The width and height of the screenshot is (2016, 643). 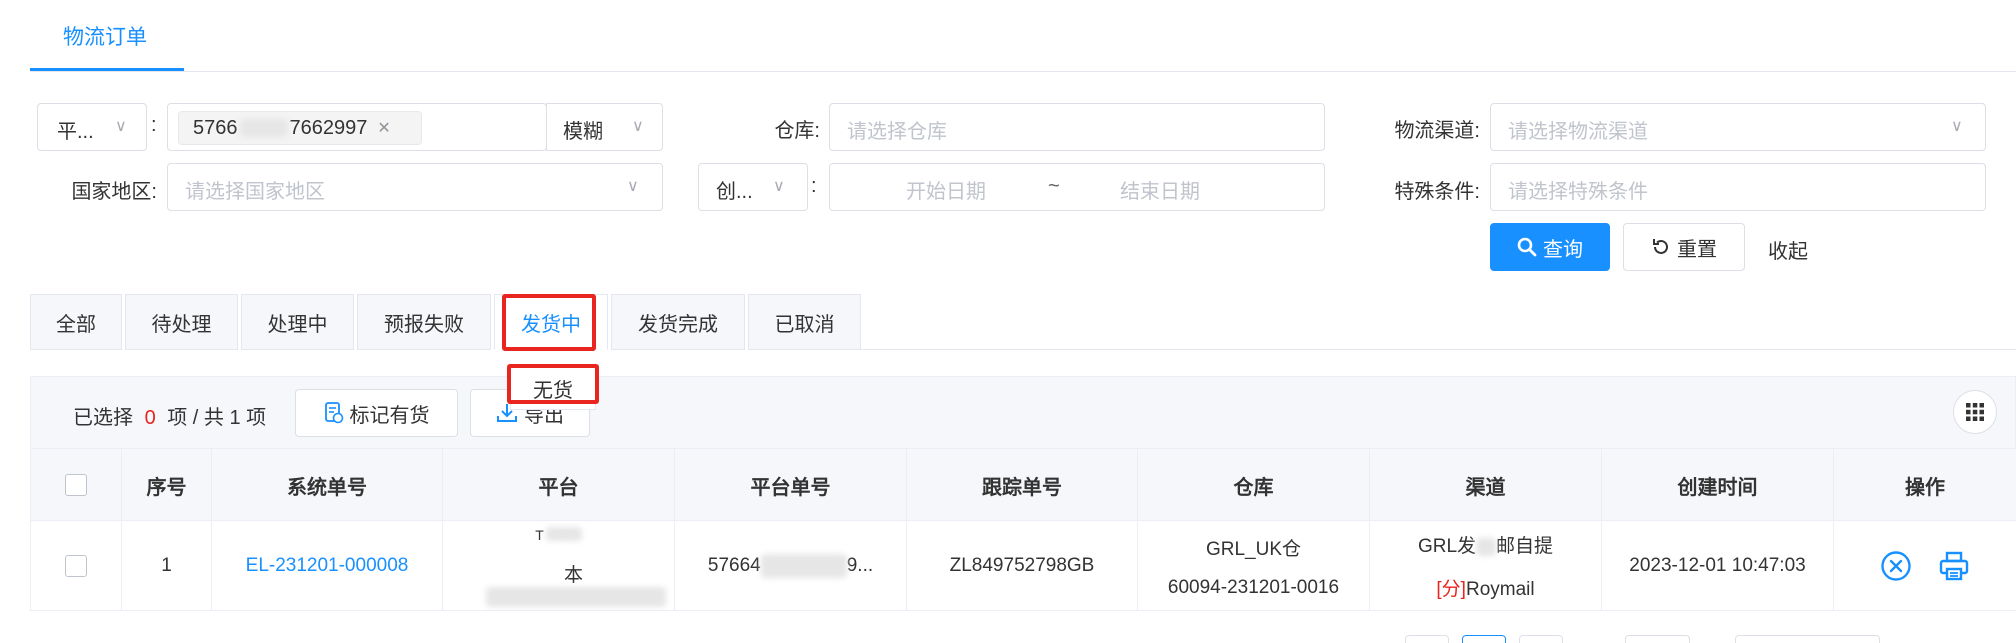 I want to click on channel-select: 请选择物流渠道 ∨, so click(x=1738, y=127).